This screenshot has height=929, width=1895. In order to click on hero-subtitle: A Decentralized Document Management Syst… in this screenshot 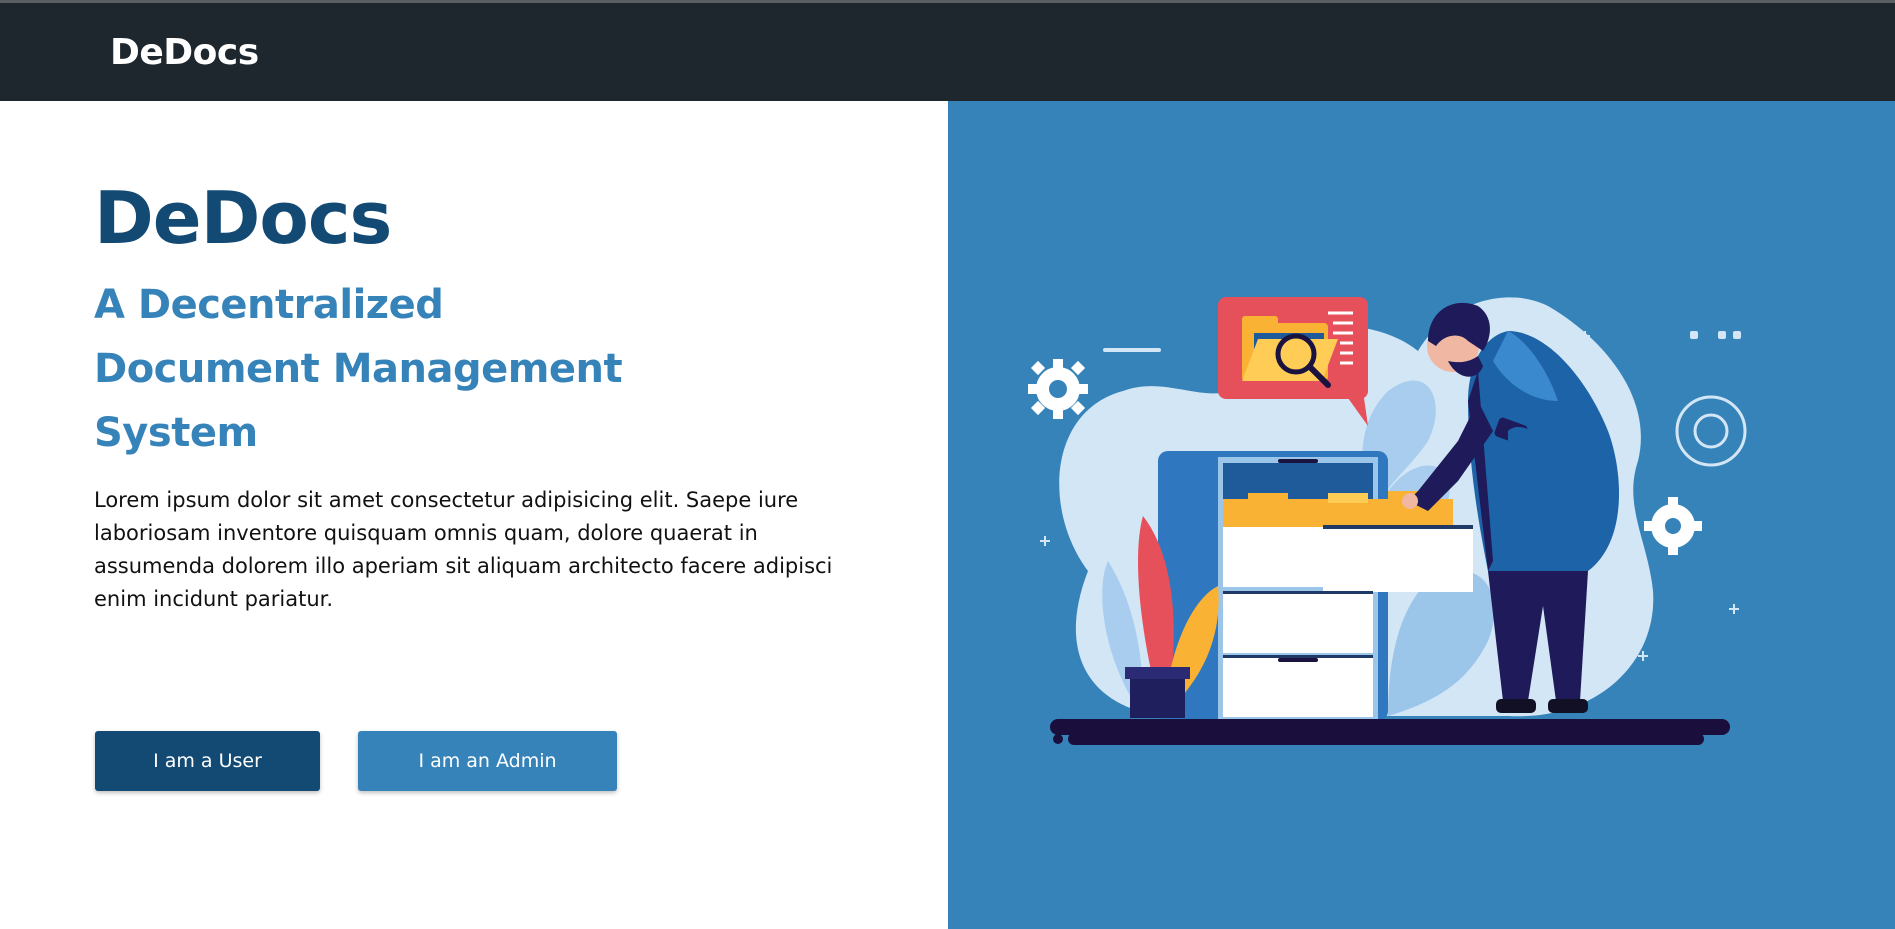, I will do `click(394, 369)`.